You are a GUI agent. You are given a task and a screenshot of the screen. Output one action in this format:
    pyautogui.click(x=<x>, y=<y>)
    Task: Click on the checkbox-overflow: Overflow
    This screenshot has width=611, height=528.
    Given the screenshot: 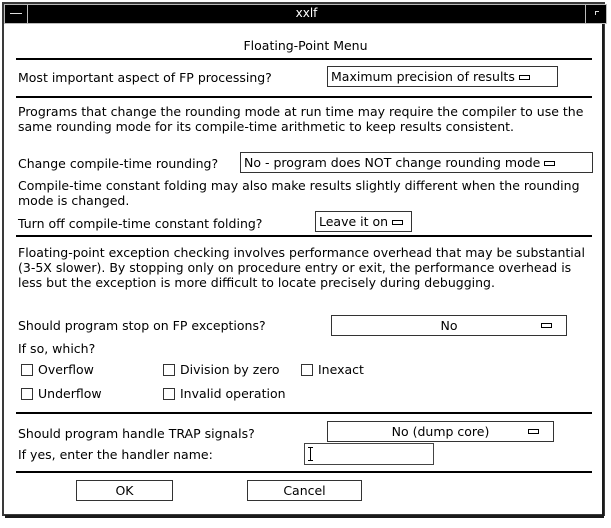 What is the action you would take?
    pyautogui.click(x=57, y=369)
    